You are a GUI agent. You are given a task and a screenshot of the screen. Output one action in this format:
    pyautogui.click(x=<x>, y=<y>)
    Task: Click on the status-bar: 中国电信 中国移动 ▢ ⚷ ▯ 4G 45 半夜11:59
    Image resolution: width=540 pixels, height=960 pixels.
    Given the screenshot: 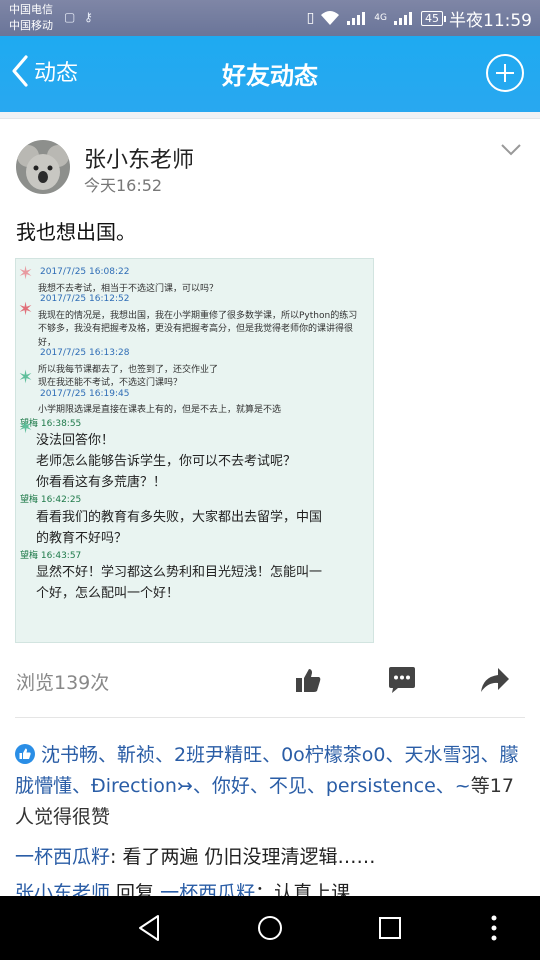 What is the action you would take?
    pyautogui.click(x=270, y=18)
    